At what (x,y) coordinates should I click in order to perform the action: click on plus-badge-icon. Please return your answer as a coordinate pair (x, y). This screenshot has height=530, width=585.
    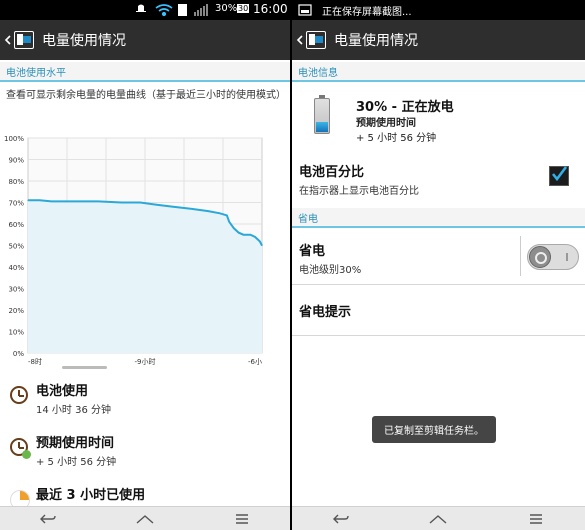
    Looking at the image, I should click on (26, 454).